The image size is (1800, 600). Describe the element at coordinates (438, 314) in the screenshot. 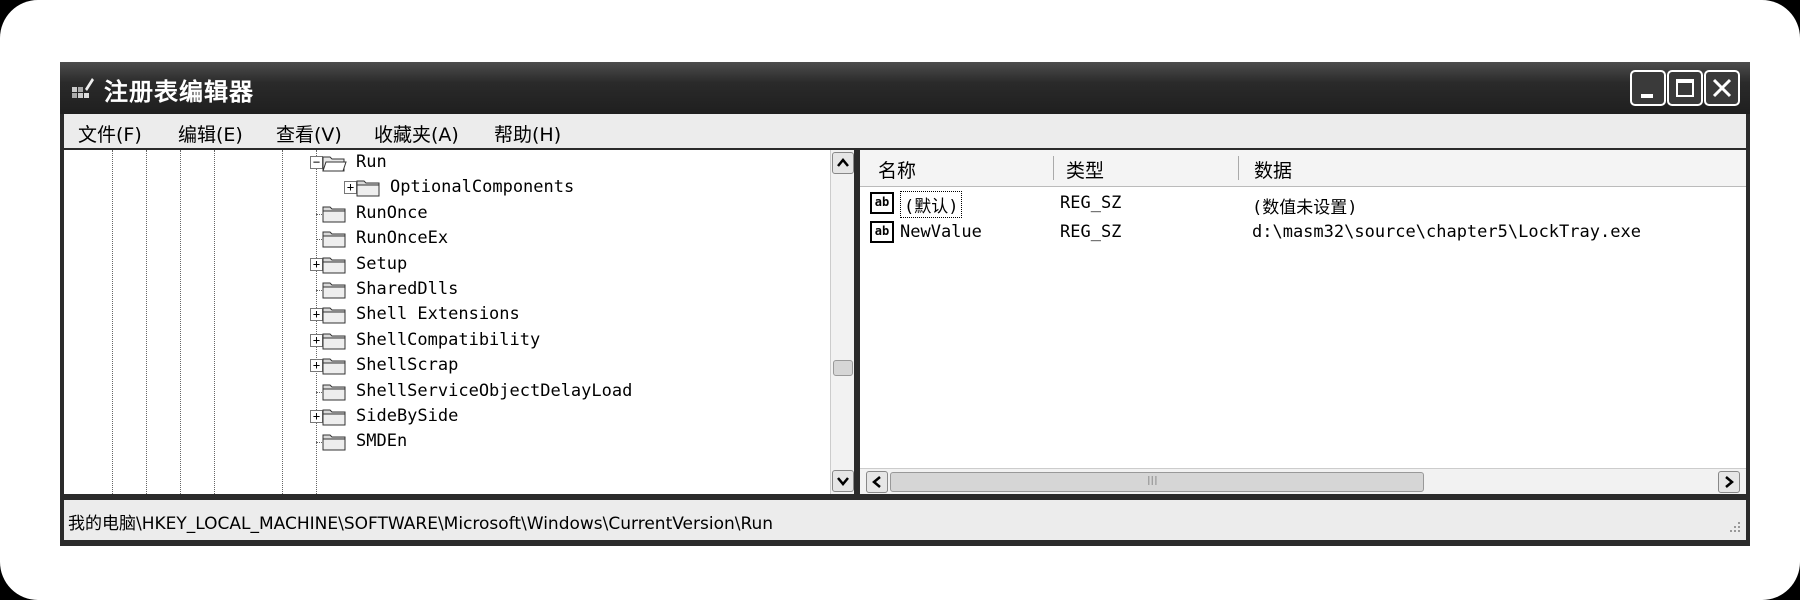

I see `tree-item-label: Shell Extensions` at that location.